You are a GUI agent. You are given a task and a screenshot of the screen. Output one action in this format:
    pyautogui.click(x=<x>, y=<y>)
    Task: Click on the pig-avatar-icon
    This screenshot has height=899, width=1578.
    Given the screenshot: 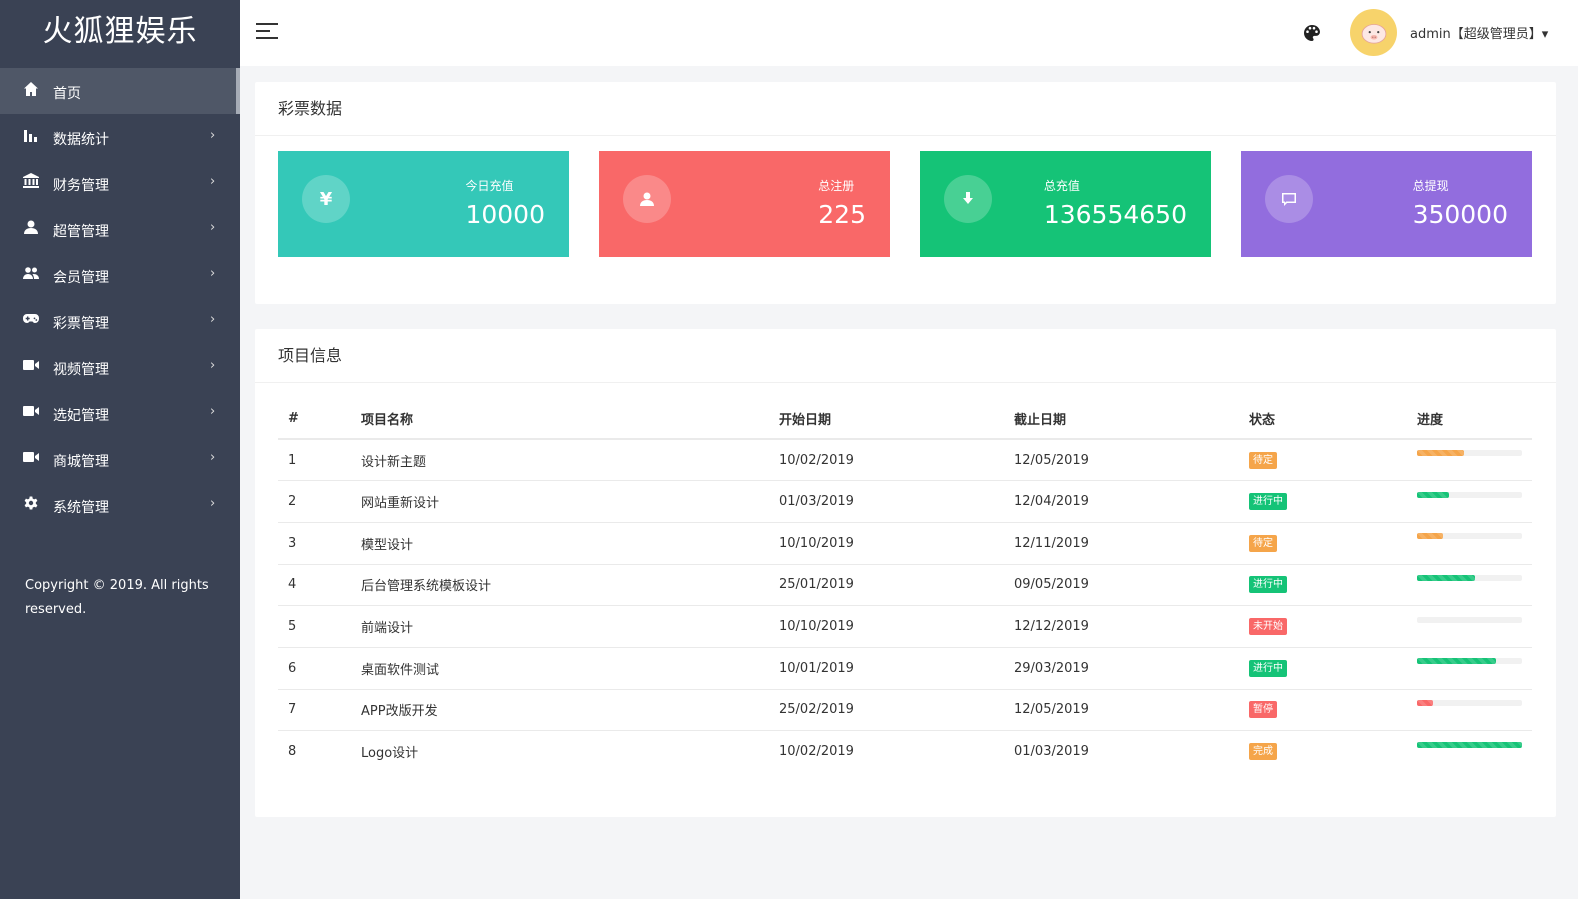 What is the action you would take?
    pyautogui.click(x=1373, y=33)
    